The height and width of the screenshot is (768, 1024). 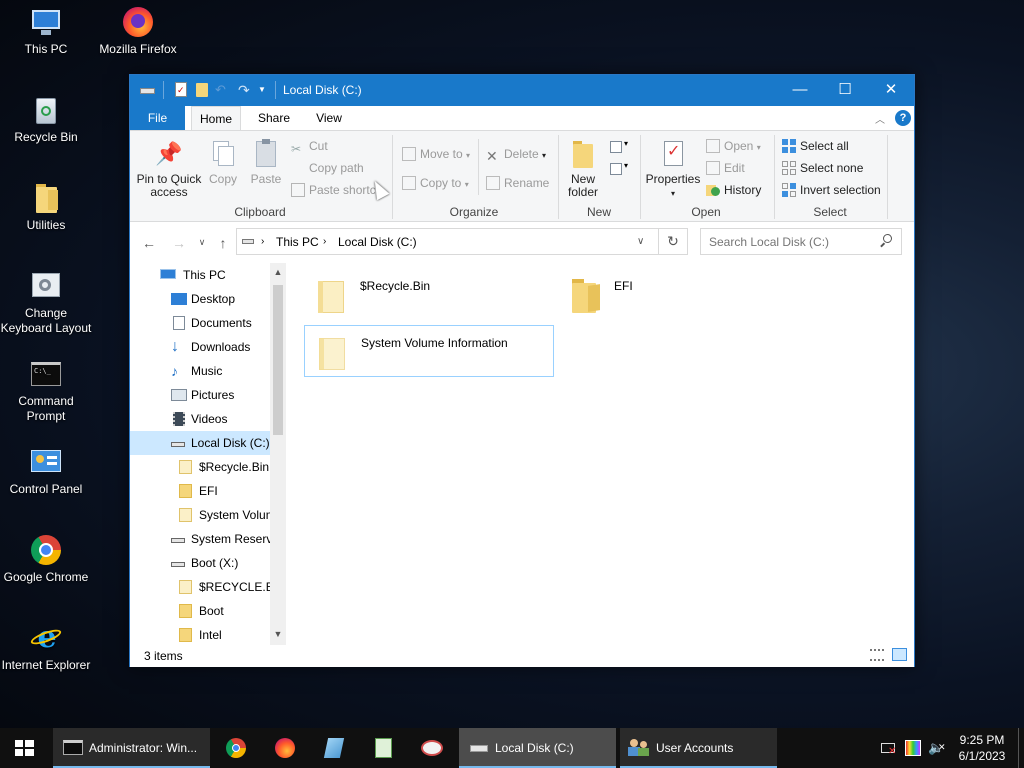 I want to click on properties-button: ✓ Properties ▾, so click(x=673, y=169).